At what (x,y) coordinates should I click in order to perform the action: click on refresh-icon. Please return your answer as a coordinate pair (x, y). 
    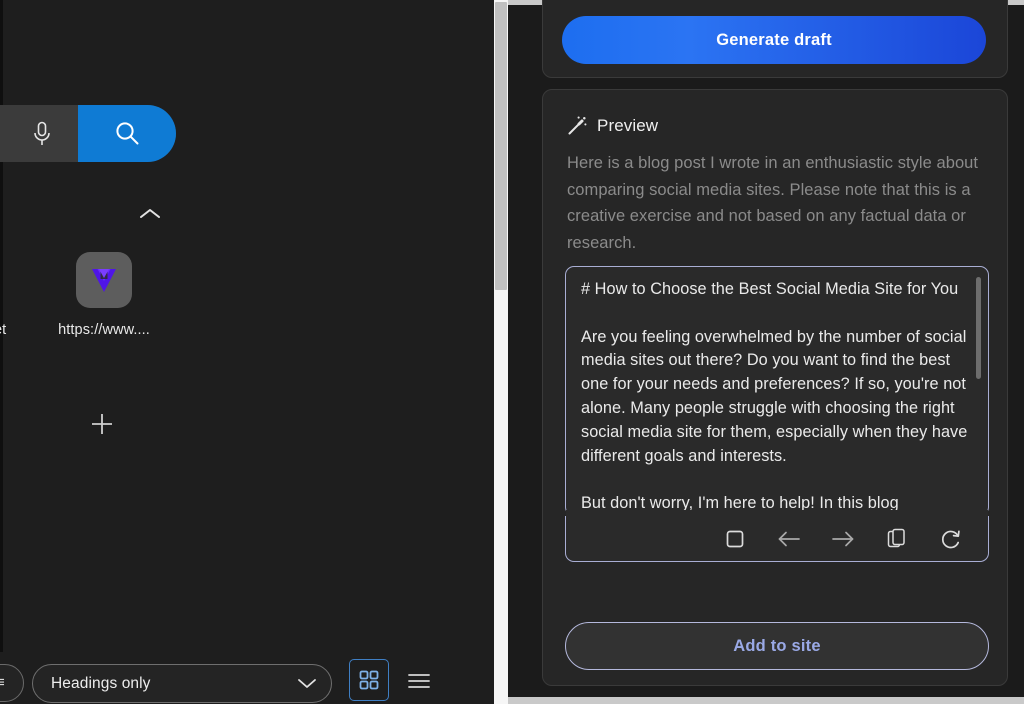
    Looking at the image, I should click on (950, 539).